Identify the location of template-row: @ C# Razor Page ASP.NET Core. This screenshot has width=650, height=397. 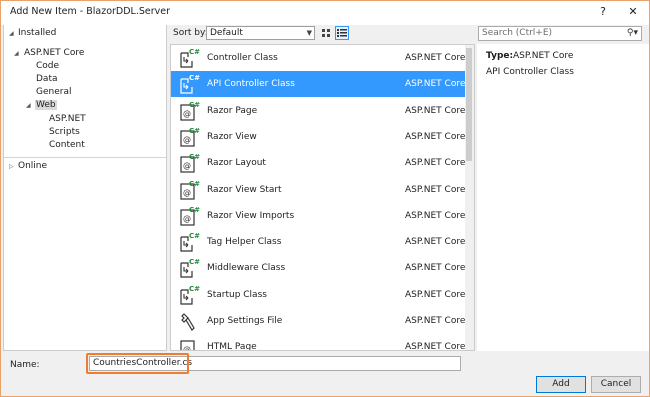
(318, 111).